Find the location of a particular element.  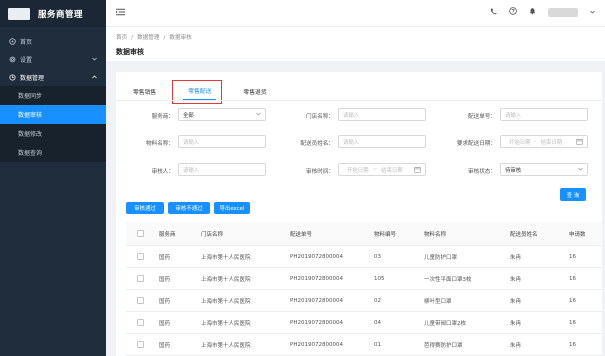

menu-toggle-icon is located at coordinates (120, 13).